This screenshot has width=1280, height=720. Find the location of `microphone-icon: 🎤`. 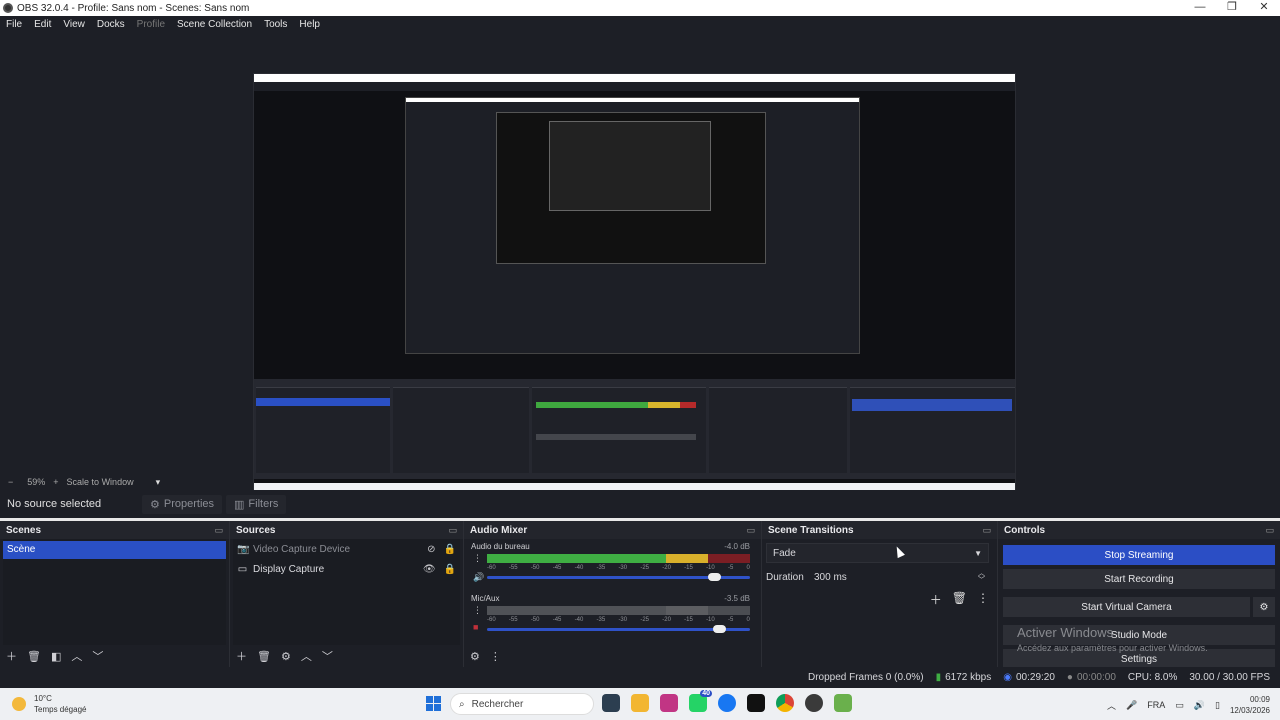

microphone-icon: 🎤 is located at coordinates (1131, 705).